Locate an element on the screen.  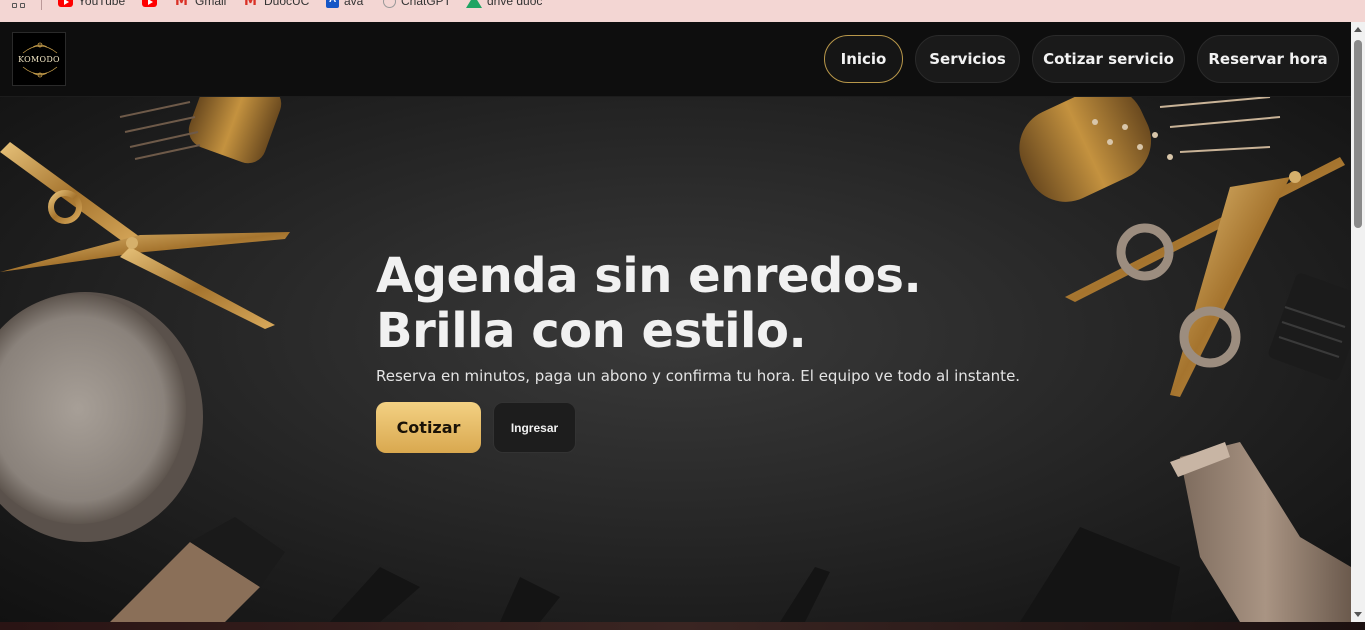
nav-servicios: Servicios is located at coordinates (967, 59).